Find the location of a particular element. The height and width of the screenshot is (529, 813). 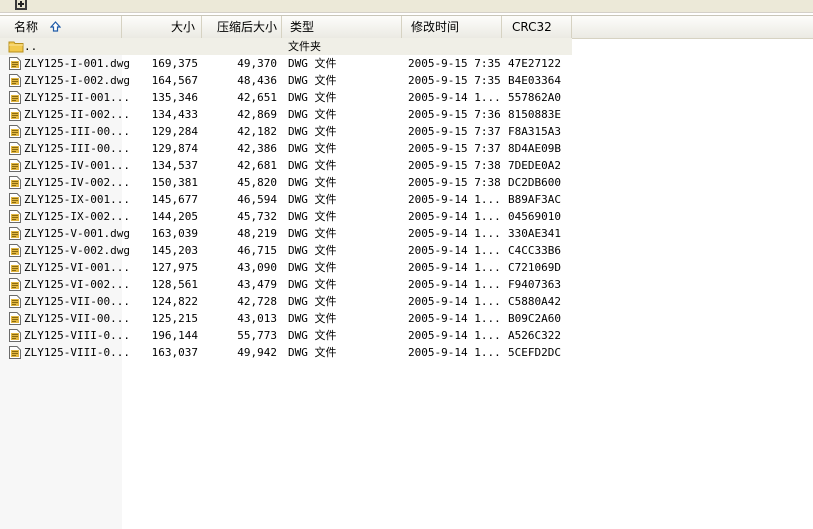

parent-folder-row: .. 文件夹 is located at coordinates (286, 46).